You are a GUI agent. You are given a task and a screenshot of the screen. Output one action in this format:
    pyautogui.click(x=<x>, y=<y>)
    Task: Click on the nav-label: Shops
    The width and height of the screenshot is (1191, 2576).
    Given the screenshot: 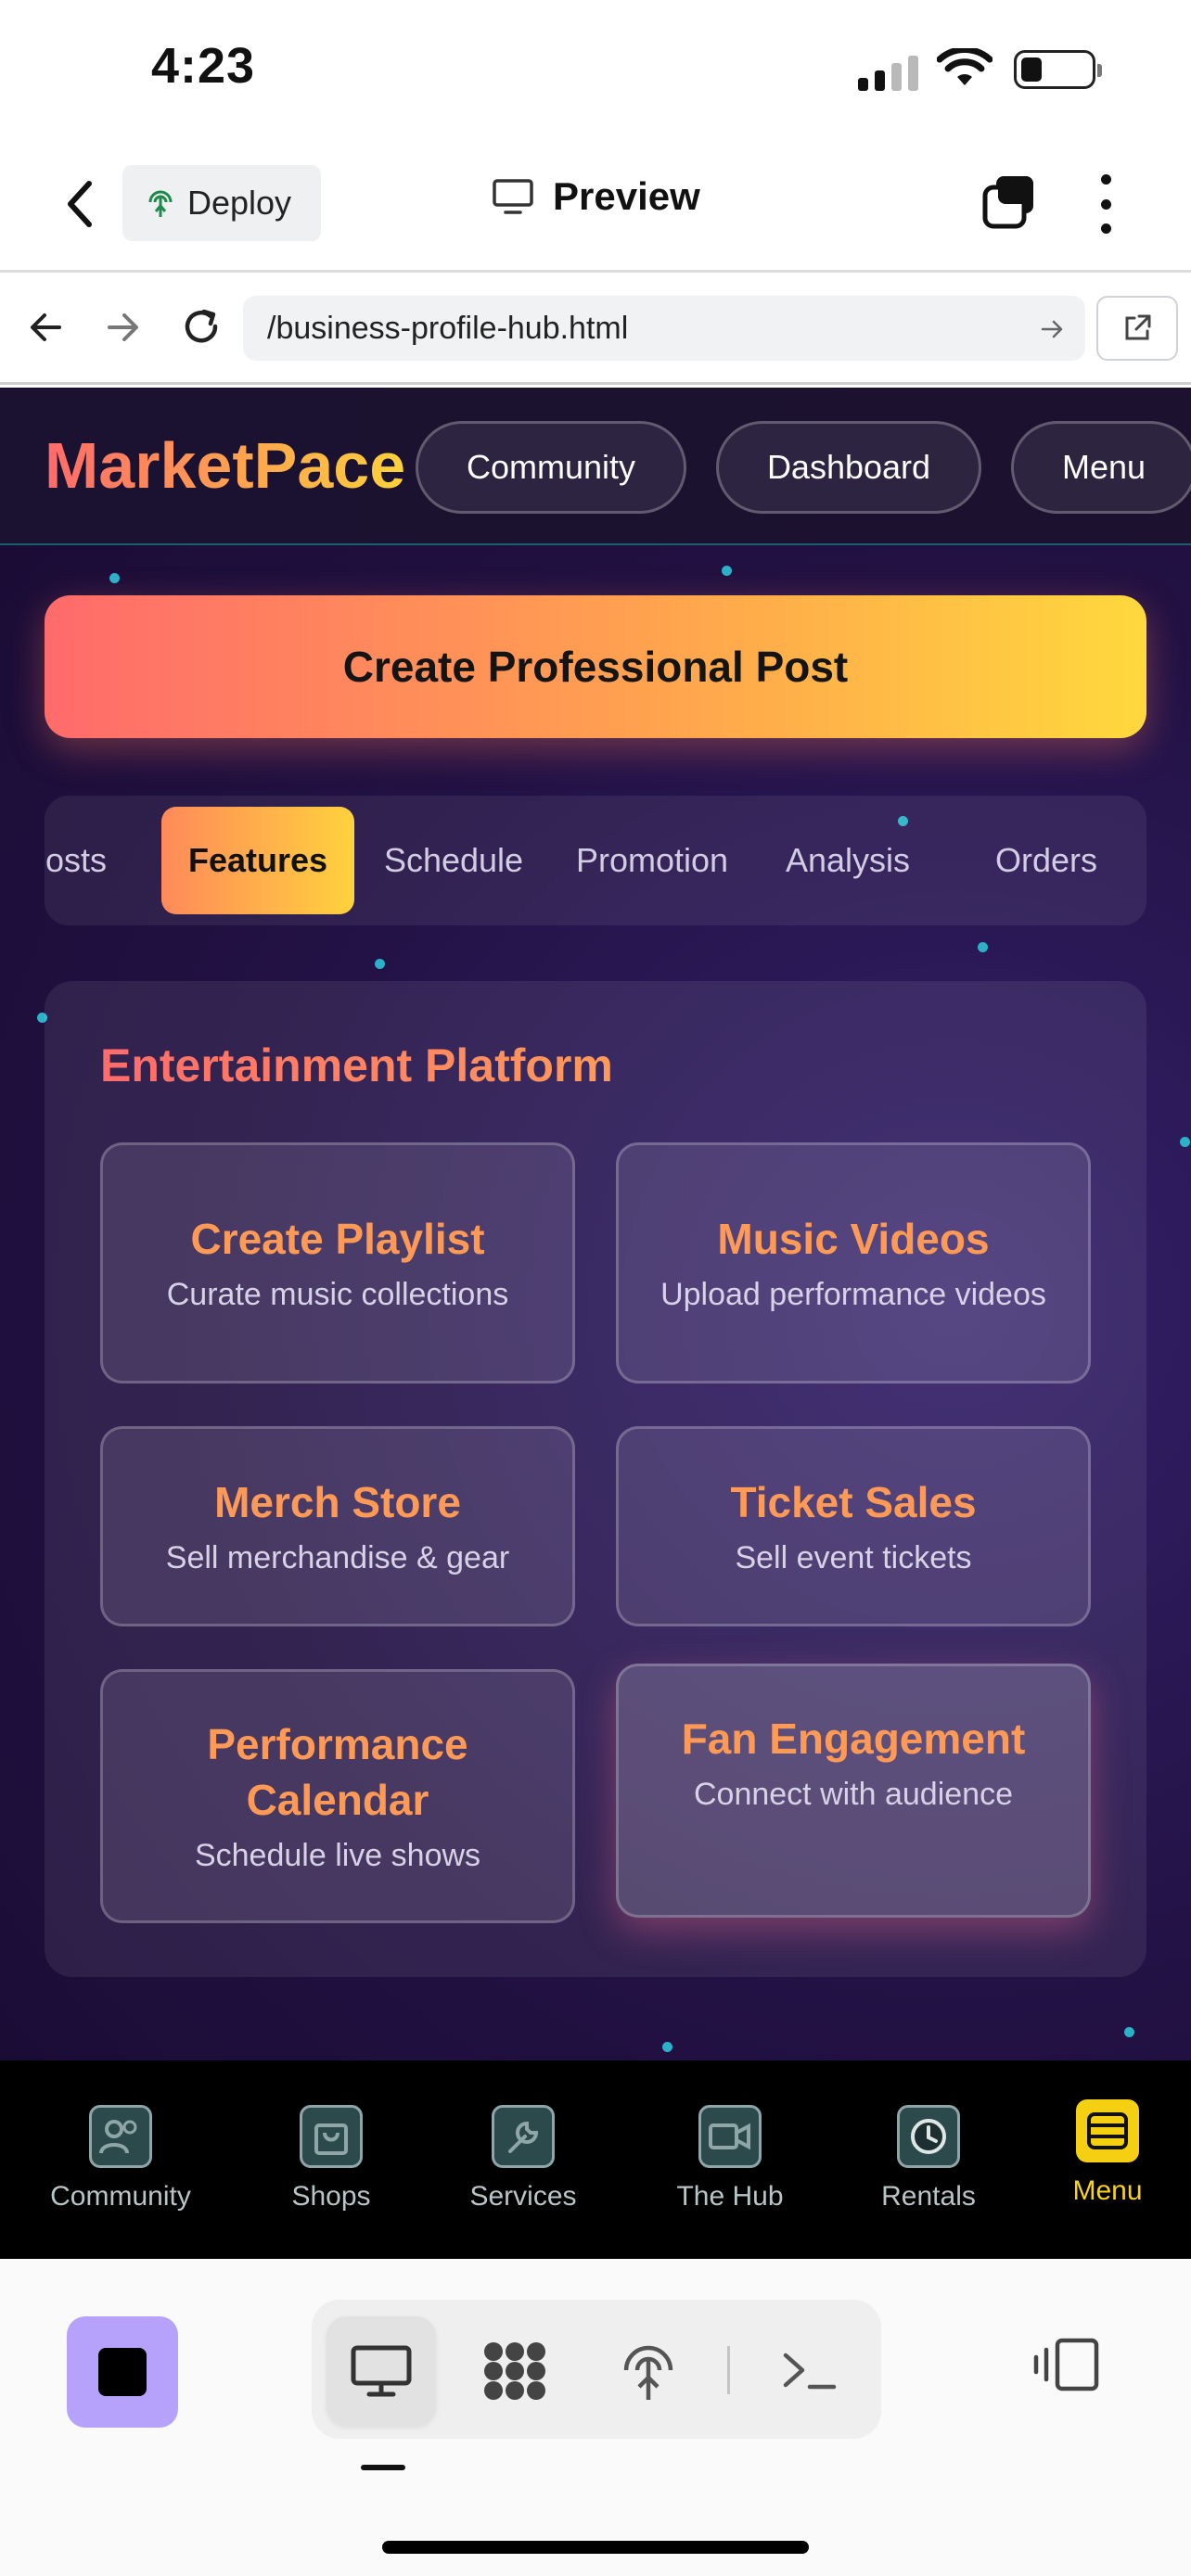 What is the action you would take?
    pyautogui.click(x=331, y=2196)
    